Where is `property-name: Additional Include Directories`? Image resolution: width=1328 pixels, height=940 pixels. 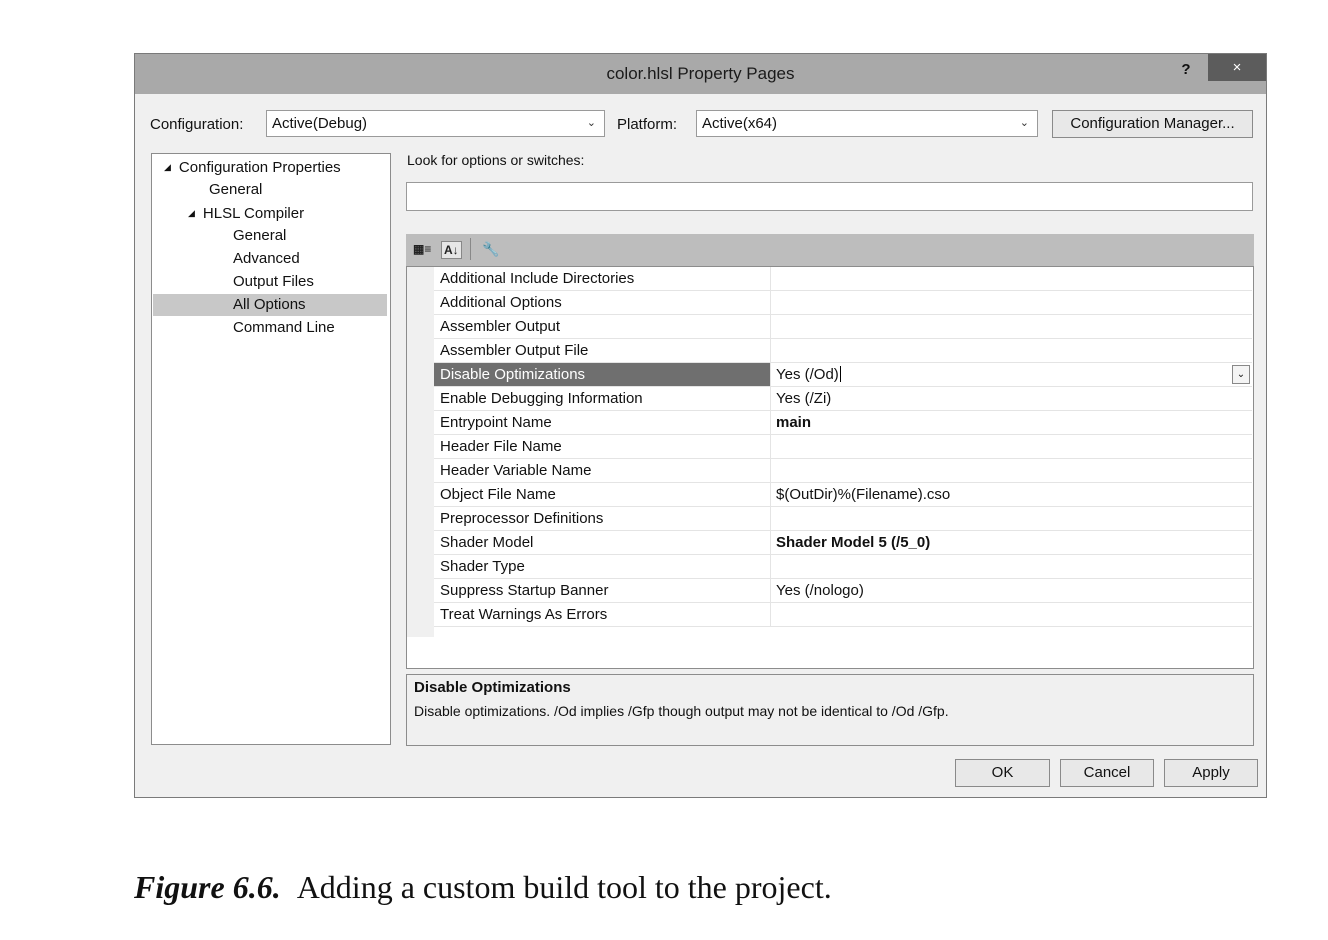
property-name: Additional Include Directories is located at coordinates (602, 278).